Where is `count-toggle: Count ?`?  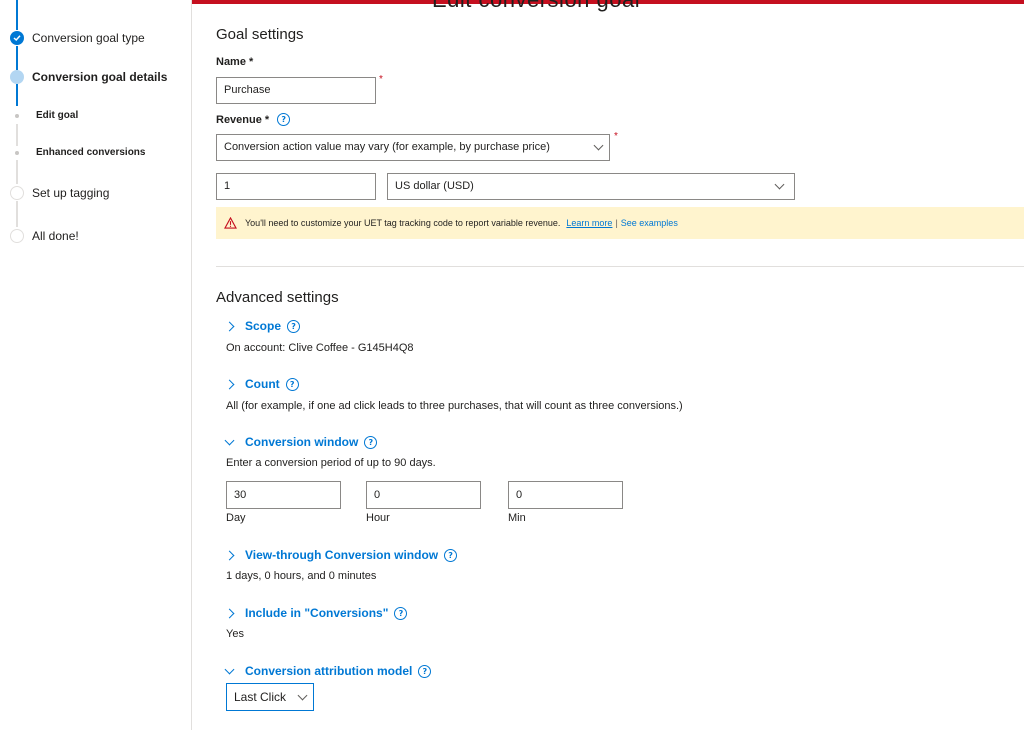 count-toggle: Count ? is located at coordinates (261, 384).